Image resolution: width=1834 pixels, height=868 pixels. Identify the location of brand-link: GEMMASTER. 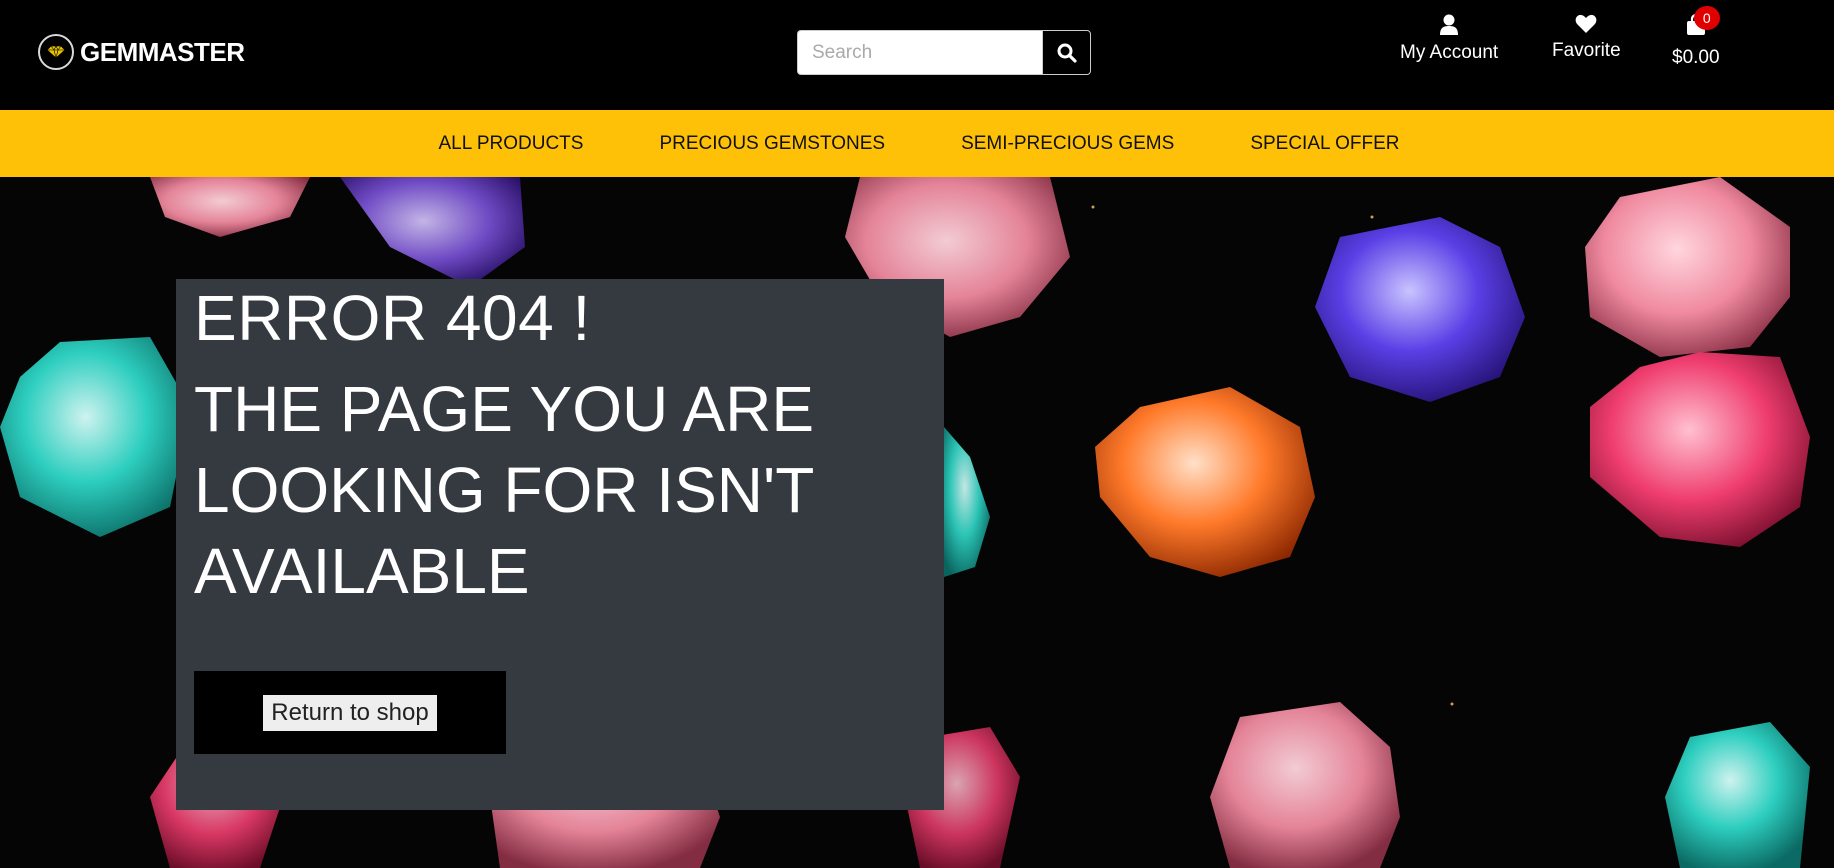
(141, 52).